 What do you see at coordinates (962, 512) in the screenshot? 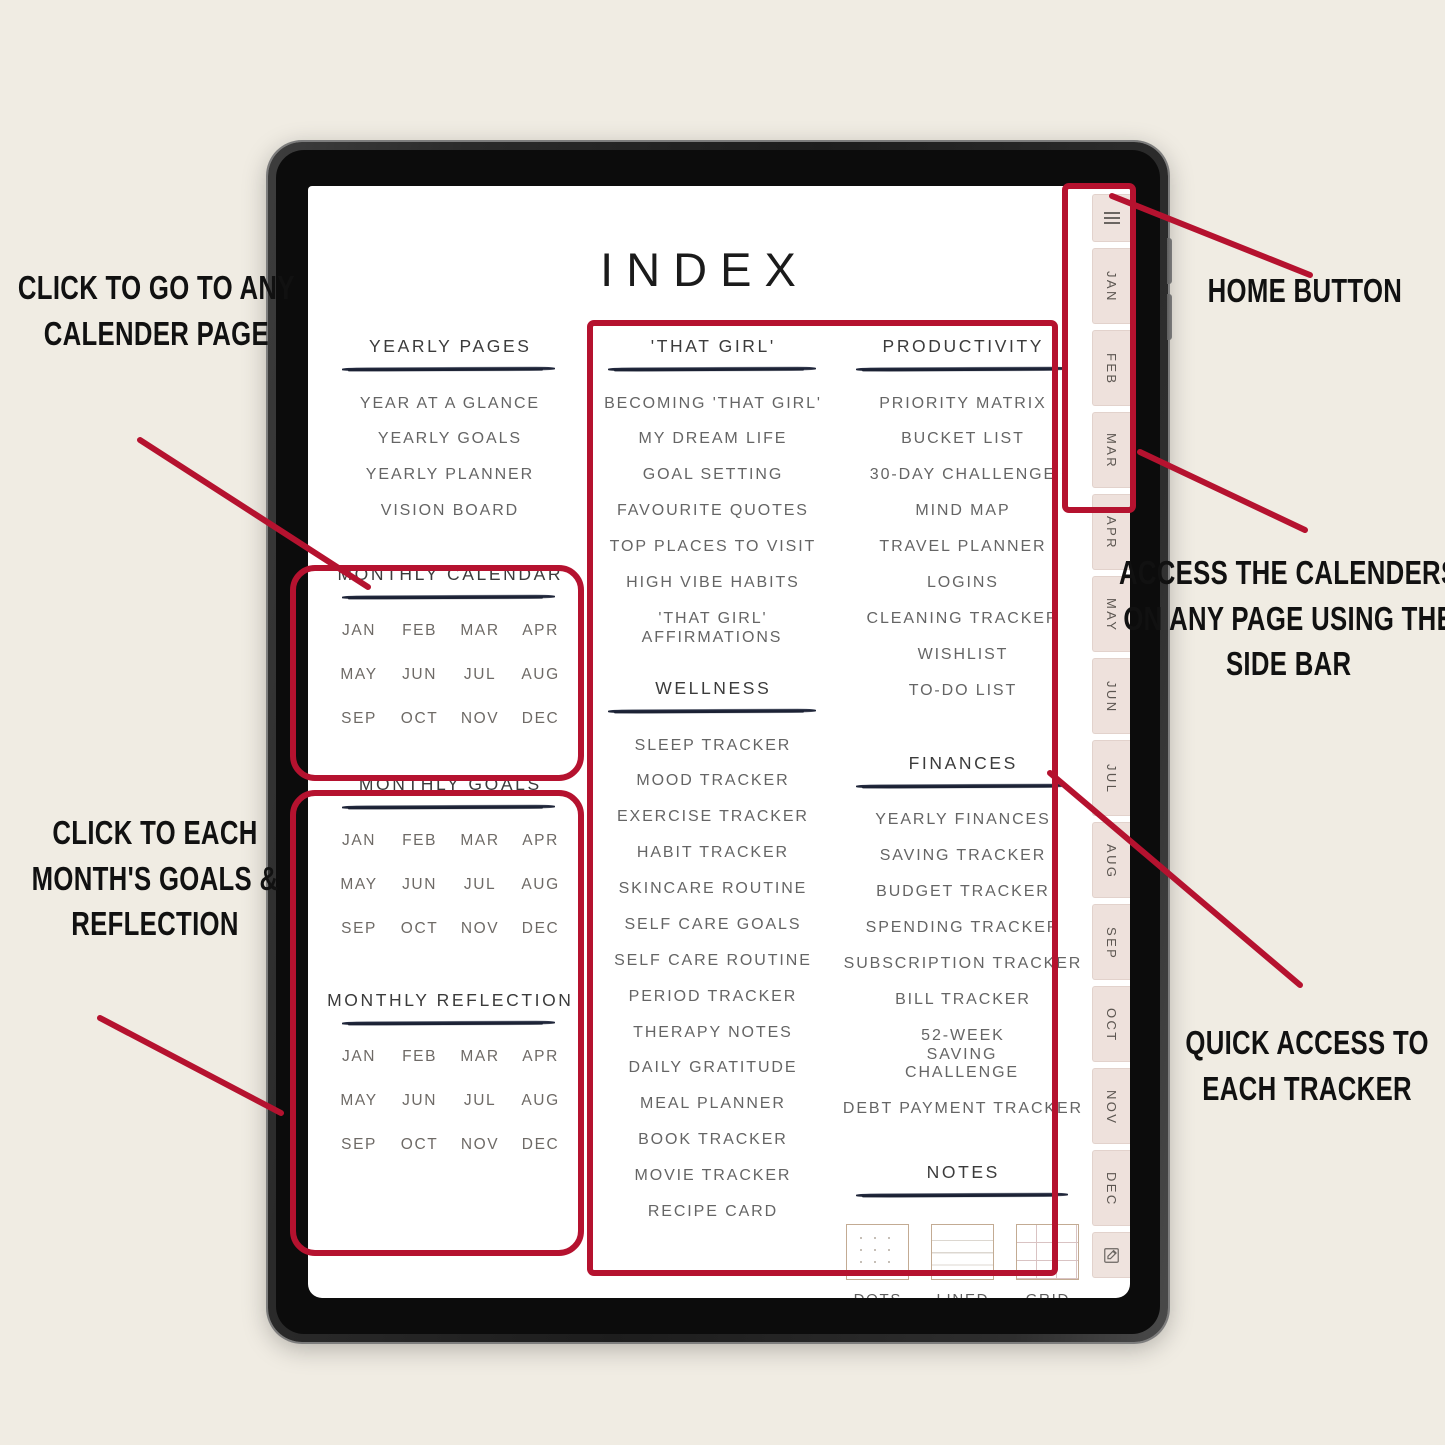
I see `list-item: MIND MAP` at bounding box center [962, 512].